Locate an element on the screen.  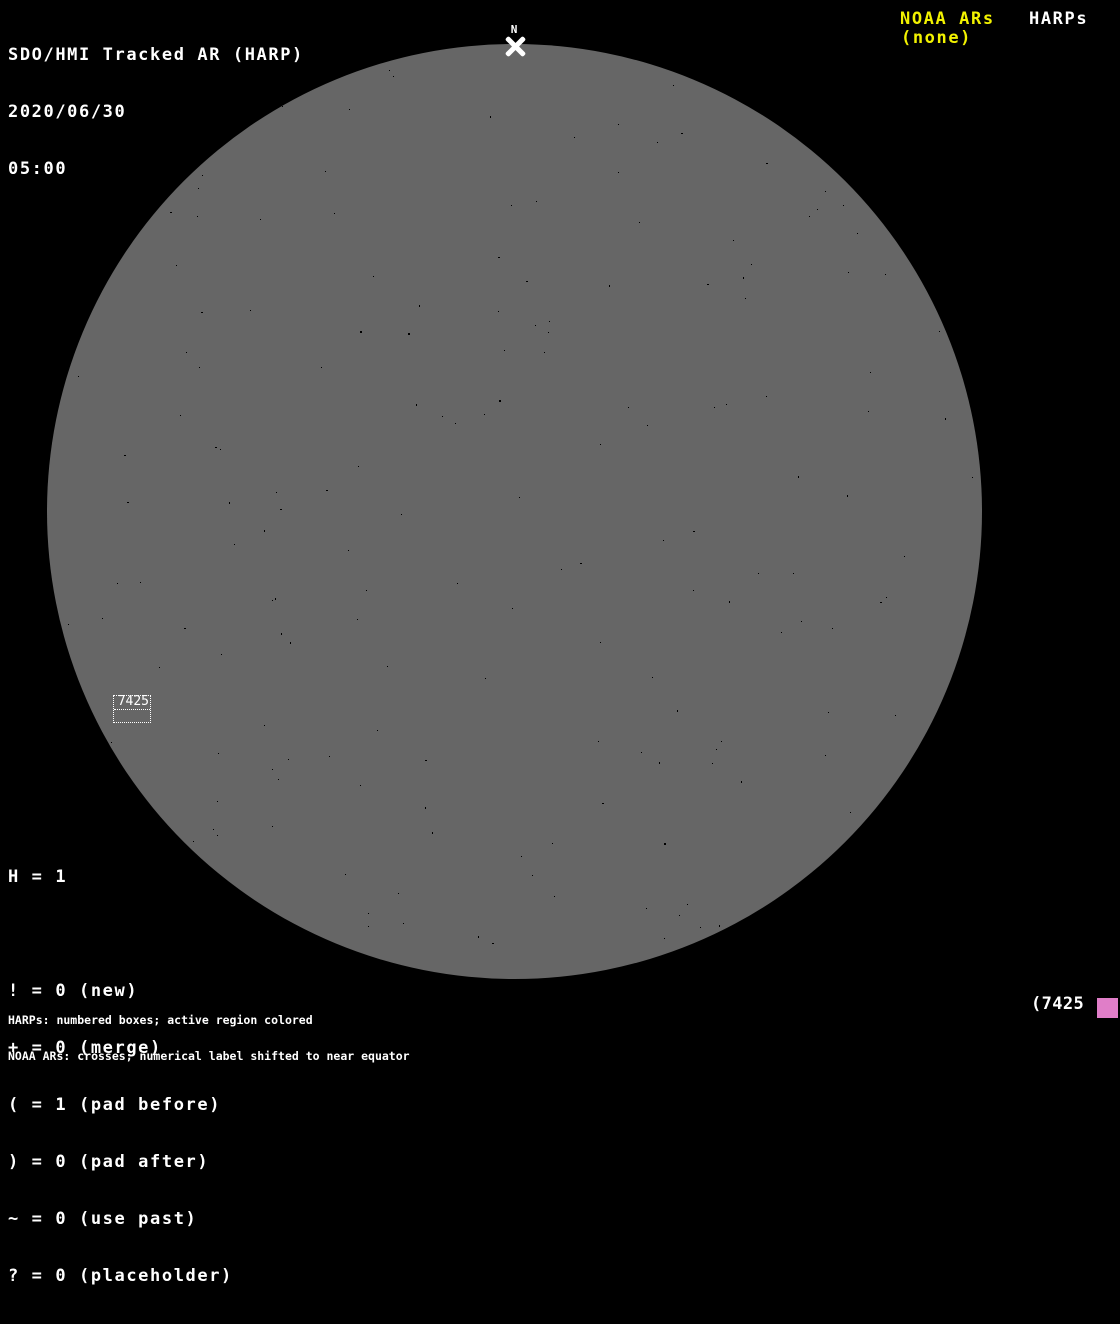
observation-time: 05:00 is located at coordinates (38, 169).